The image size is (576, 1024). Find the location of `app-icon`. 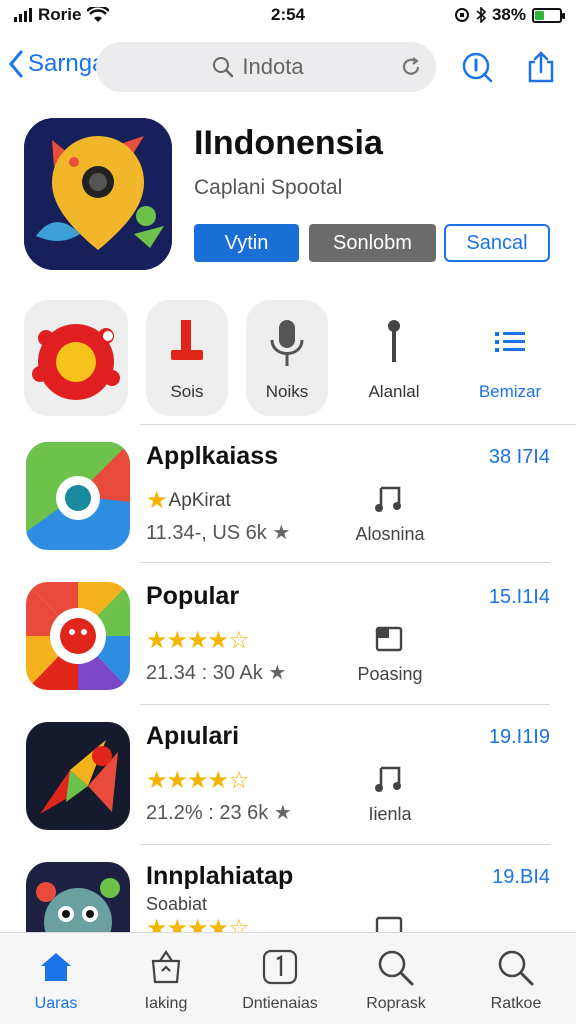

app-icon is located at coordinates (98, 194).